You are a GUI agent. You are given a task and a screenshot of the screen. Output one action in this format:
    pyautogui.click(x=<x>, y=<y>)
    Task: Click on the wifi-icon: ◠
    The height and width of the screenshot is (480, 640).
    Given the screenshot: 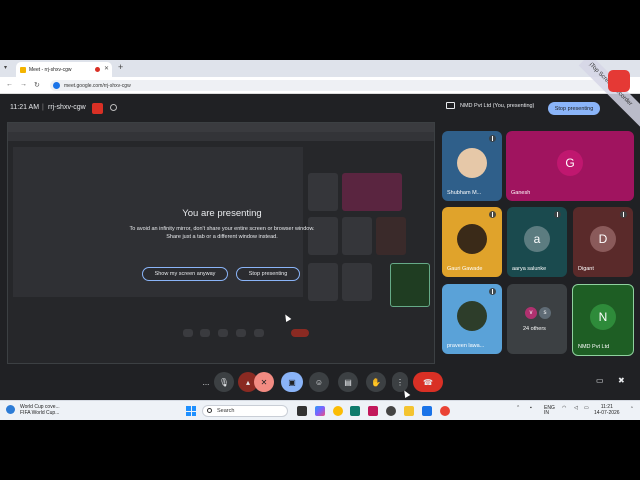 What is the action you would take?
    pyautogui.click(x=564, y=408)
    